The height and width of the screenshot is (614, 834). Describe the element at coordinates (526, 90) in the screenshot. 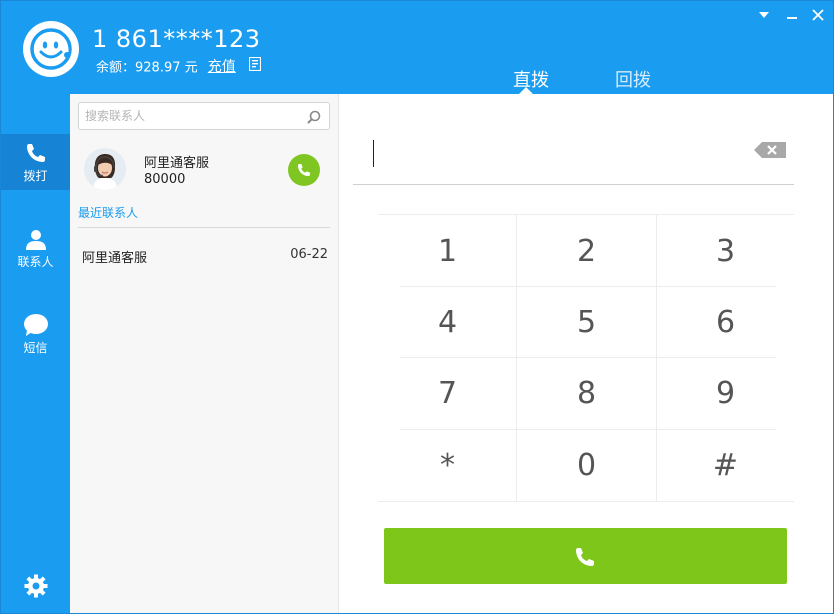

I see `active-tab-pointer` at that location.